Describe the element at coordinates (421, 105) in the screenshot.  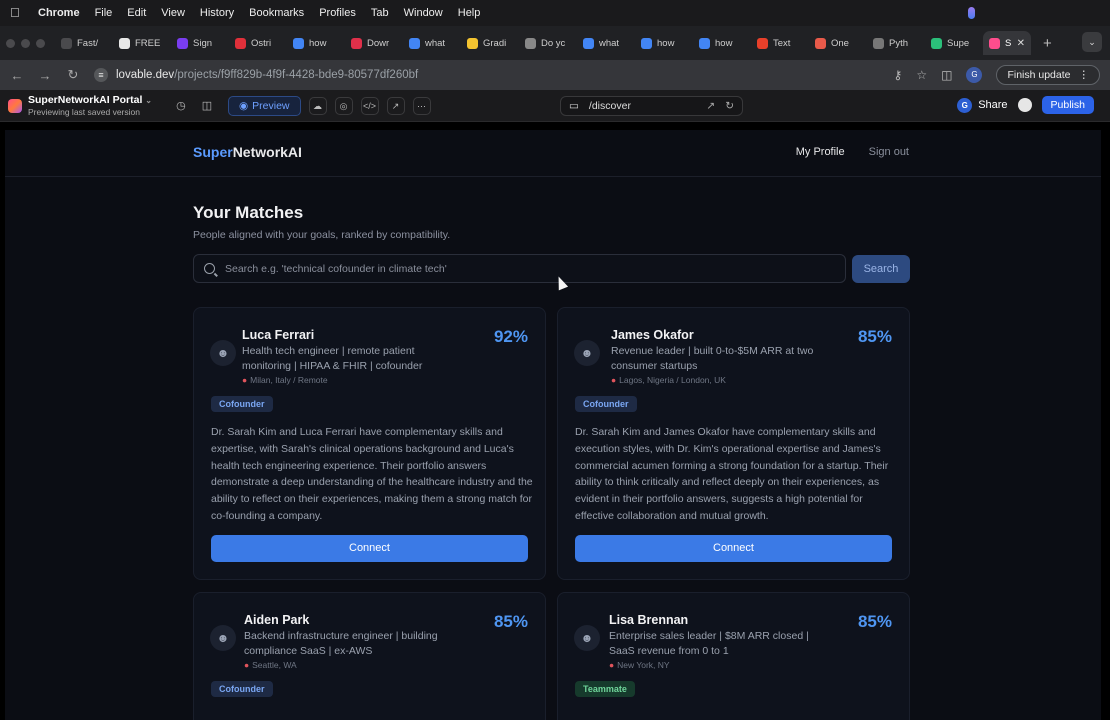
I see `more-horizontal-icon: ⋯` at that location.